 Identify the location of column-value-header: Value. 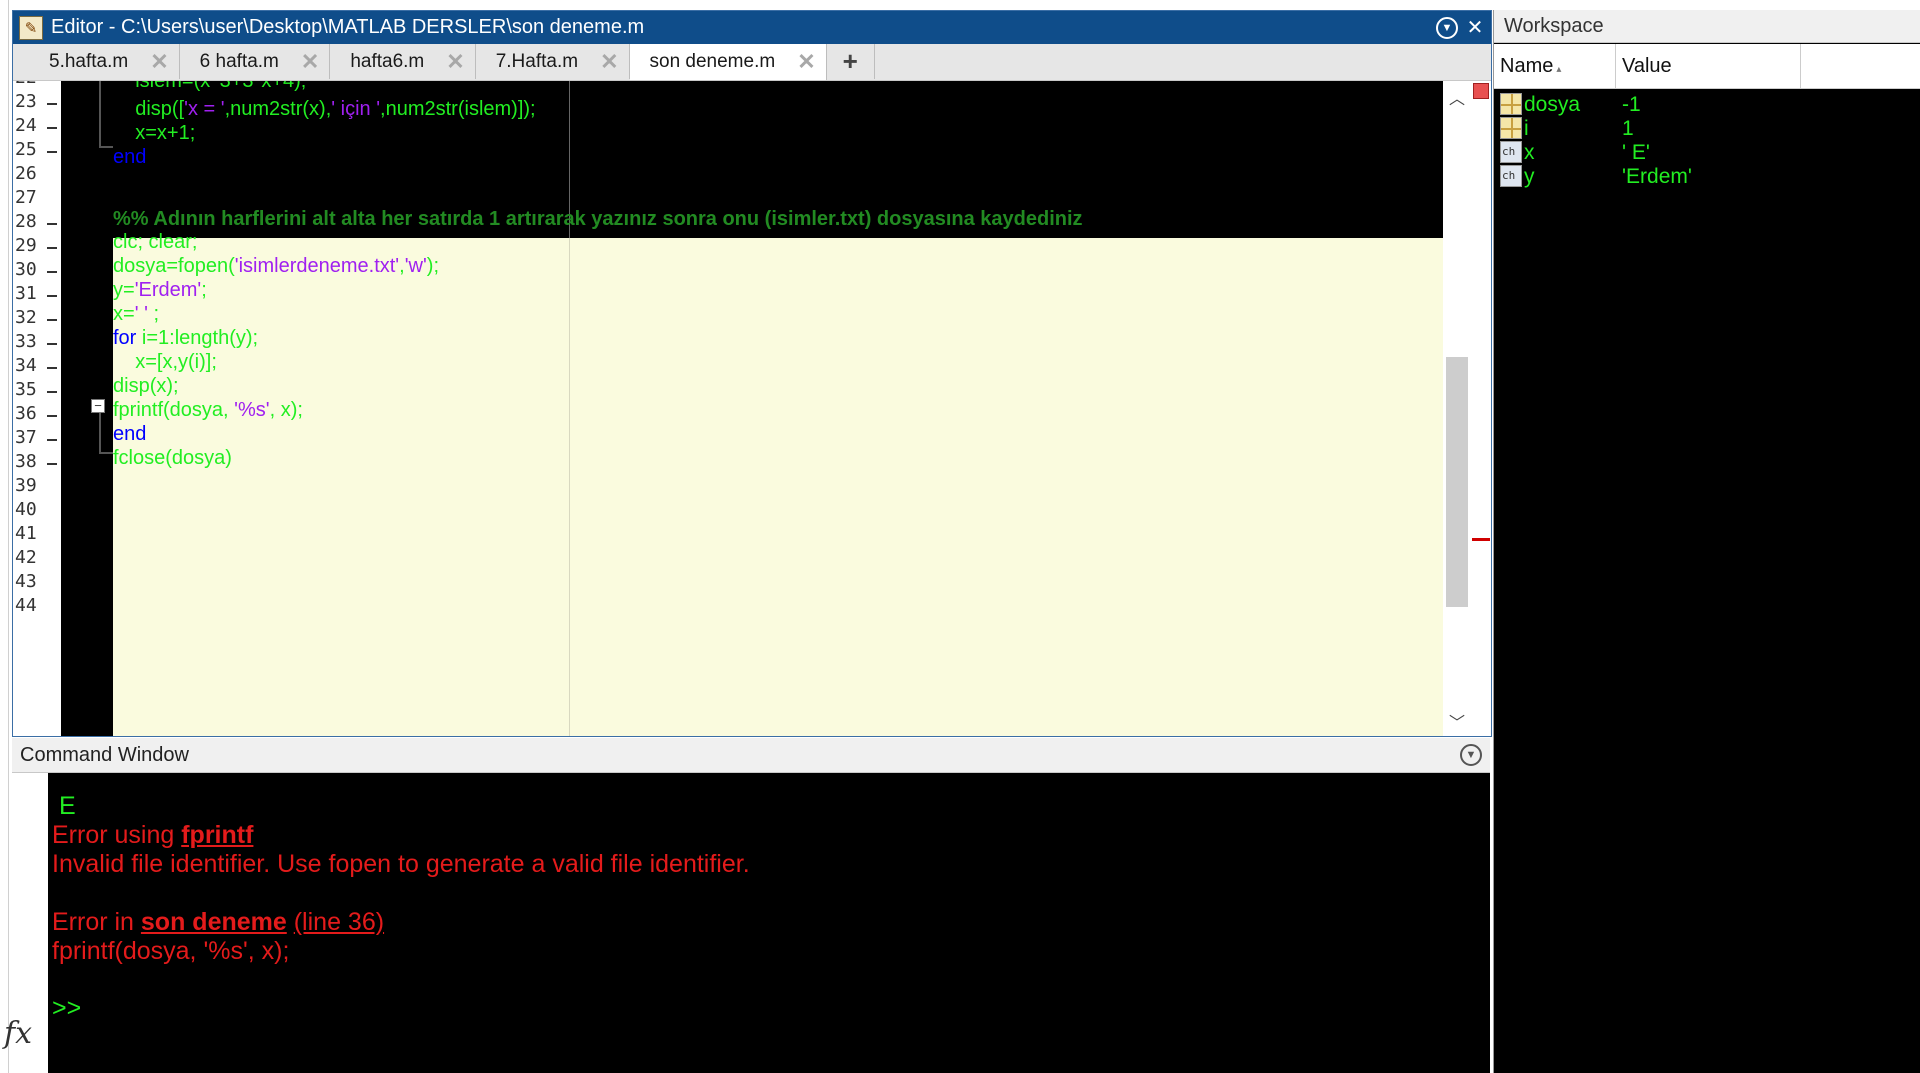
(1708, 66).